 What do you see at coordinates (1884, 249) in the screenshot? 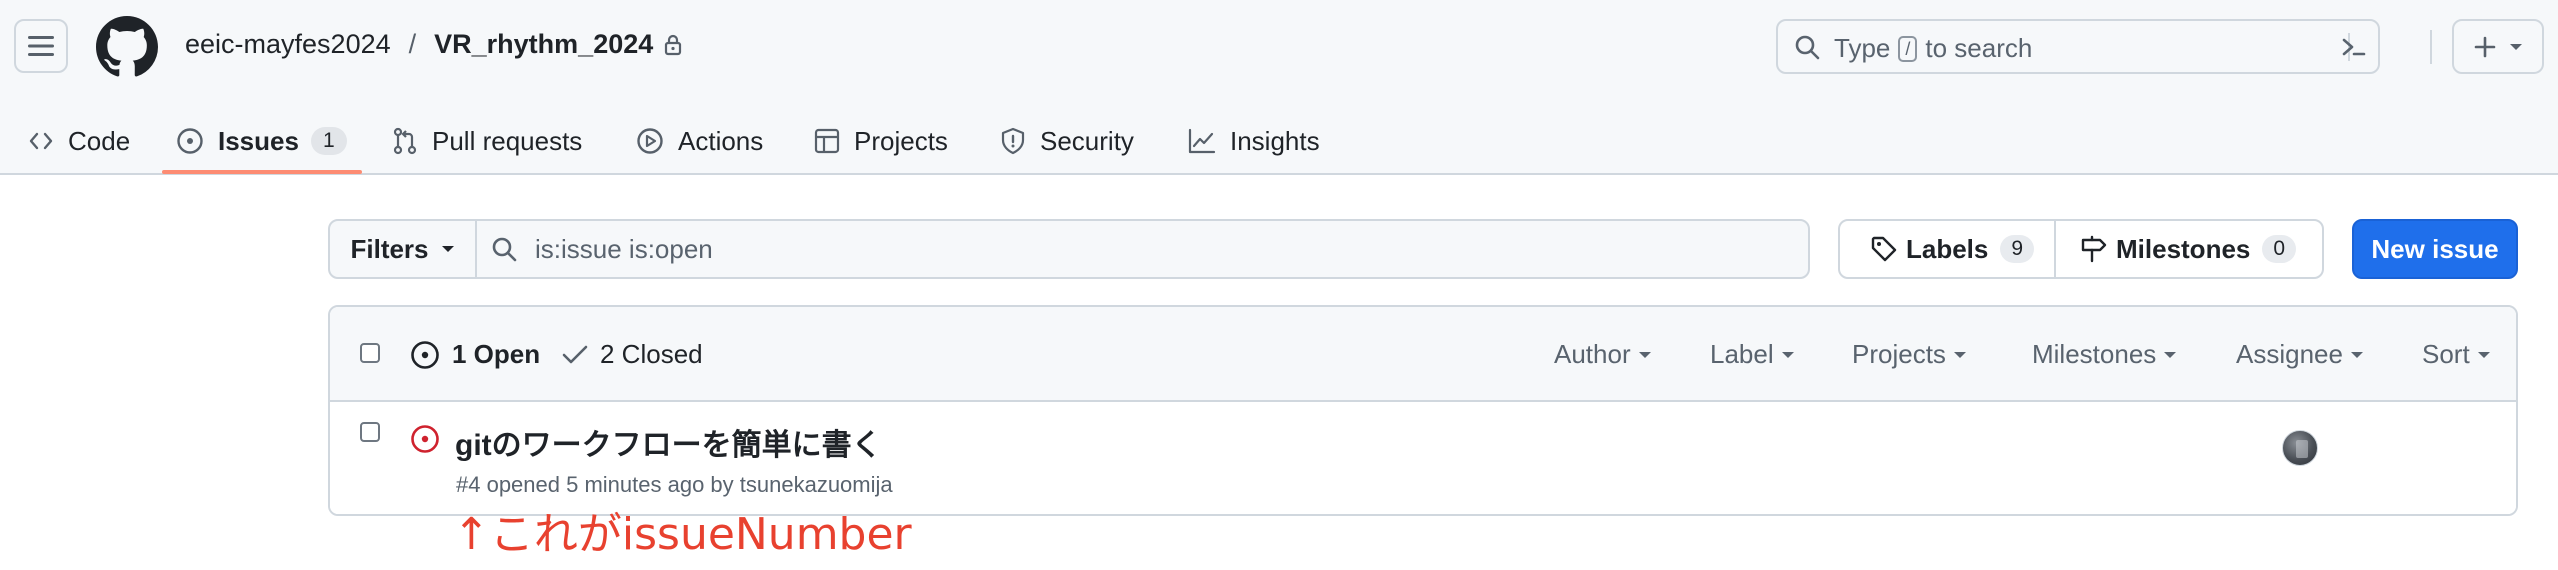
I see `tag-icon` at bounding box center [1884, 249].